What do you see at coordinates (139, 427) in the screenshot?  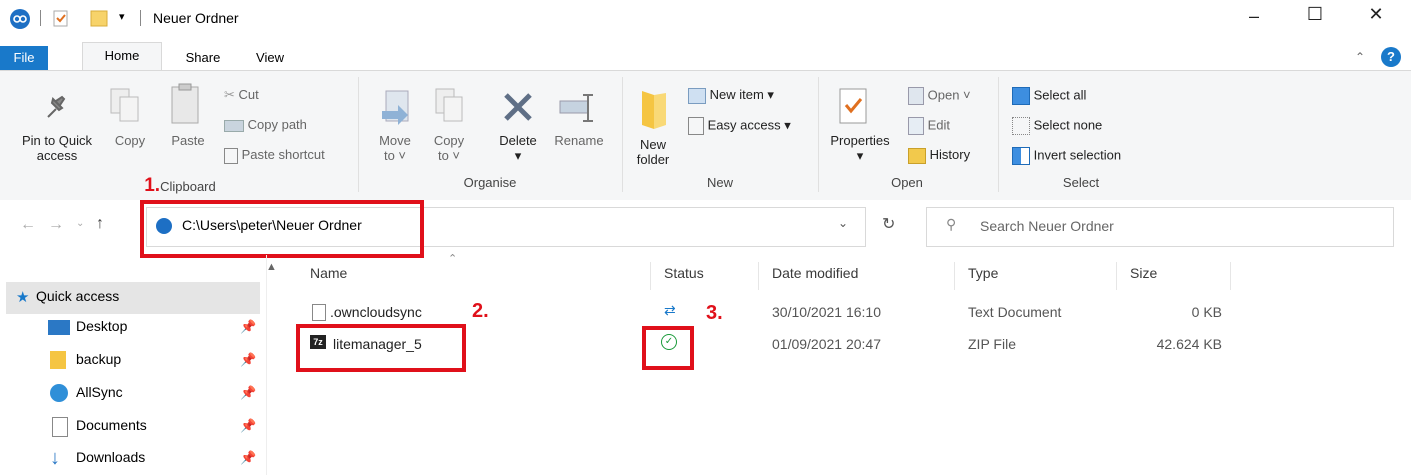 I see `nav-item-documents: Documents 📌` at bounding box center [139, 427].